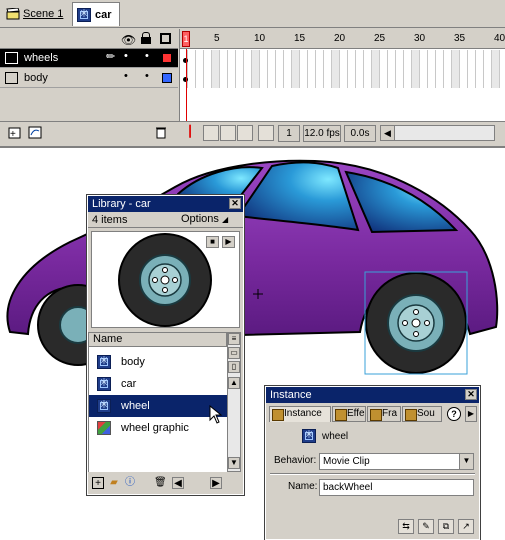 The image size is (505, 540). I want to click on library-item-body: body, so click(158, 362).